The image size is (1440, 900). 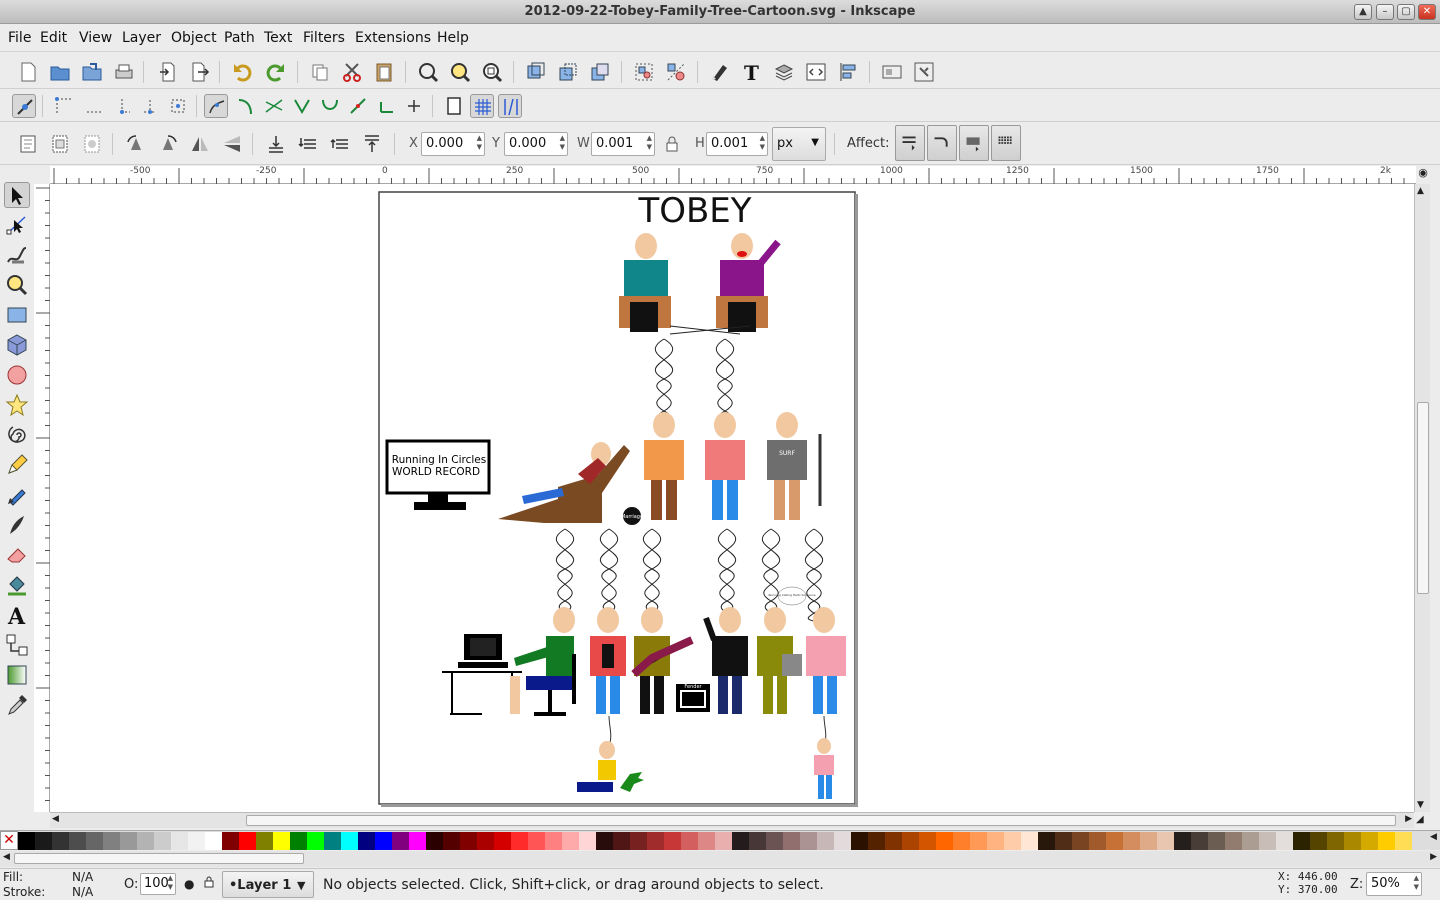 I want to click on print-icon, so click(x=124, y=72).